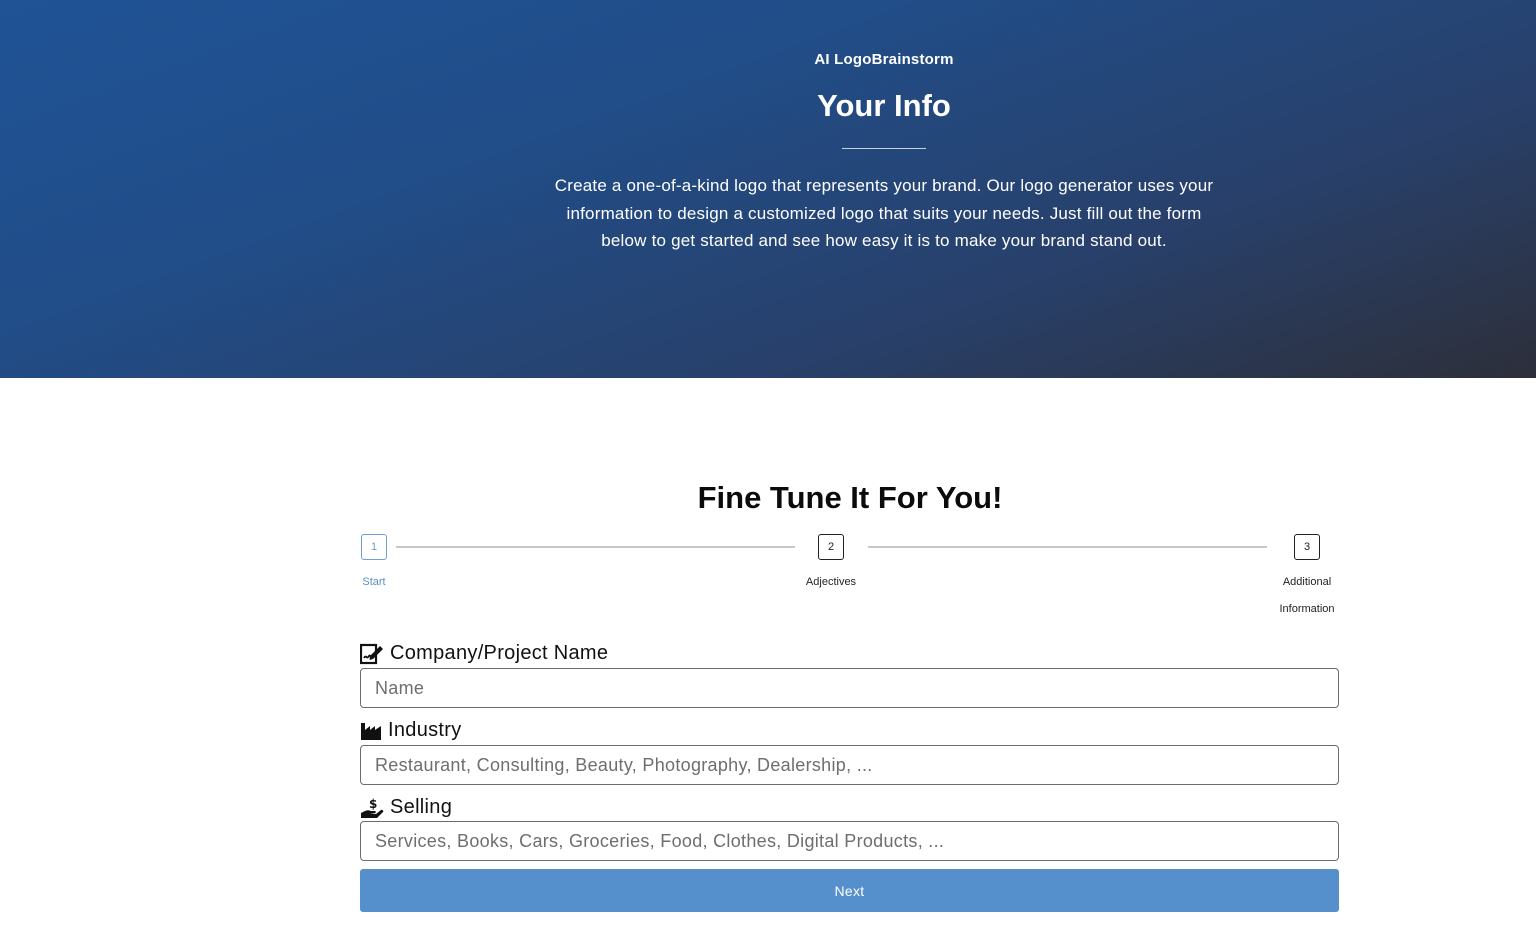 The width and height of the screenshot is (1536, 932). I want to click on company-name-label: Company/Project Name, so click(484, 653).